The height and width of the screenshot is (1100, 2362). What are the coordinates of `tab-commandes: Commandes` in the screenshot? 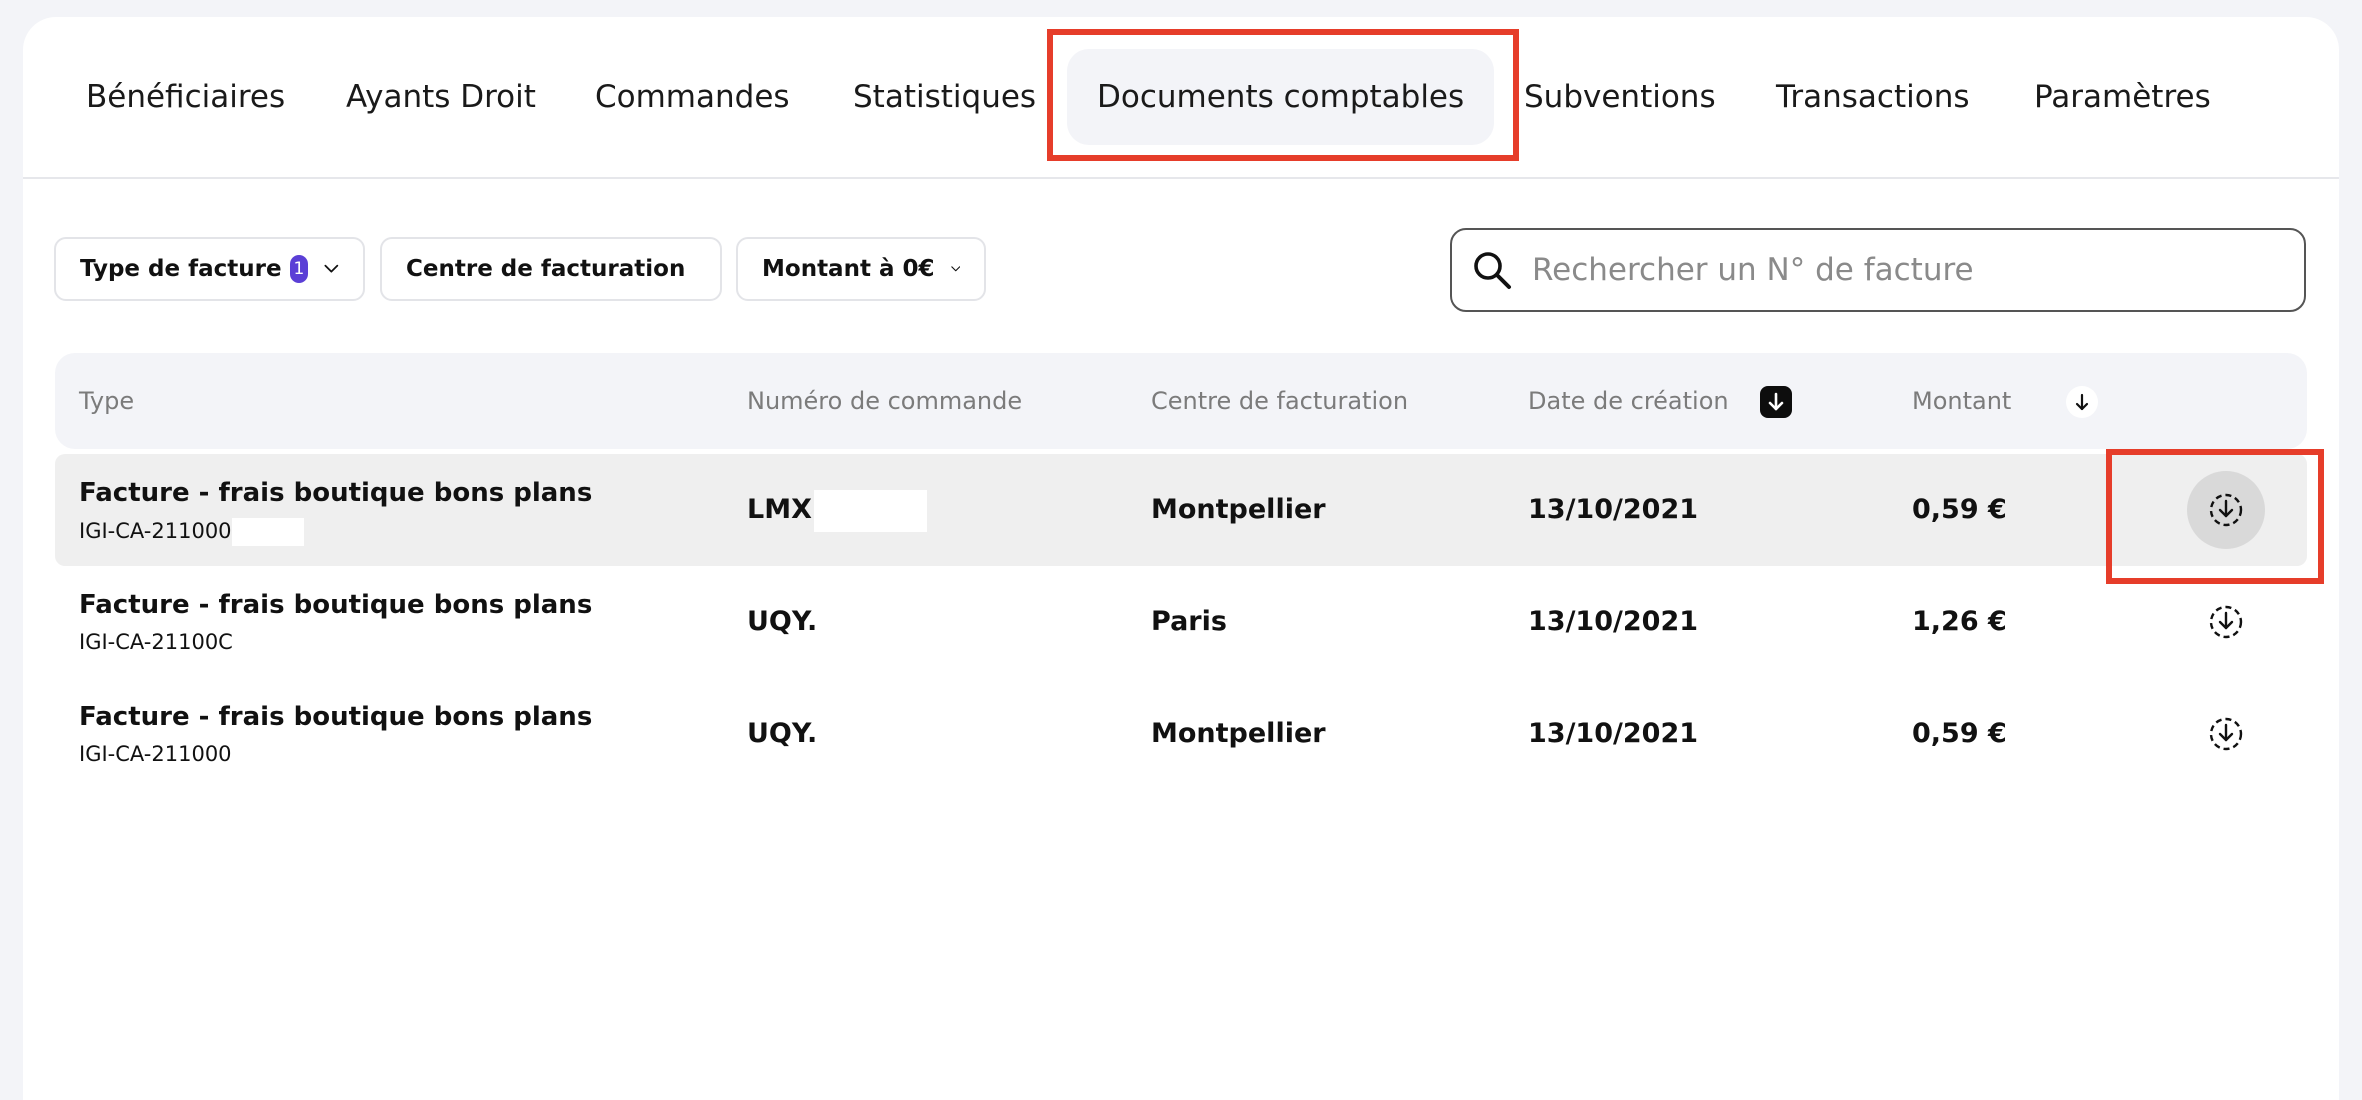 It's located at (692, 97).